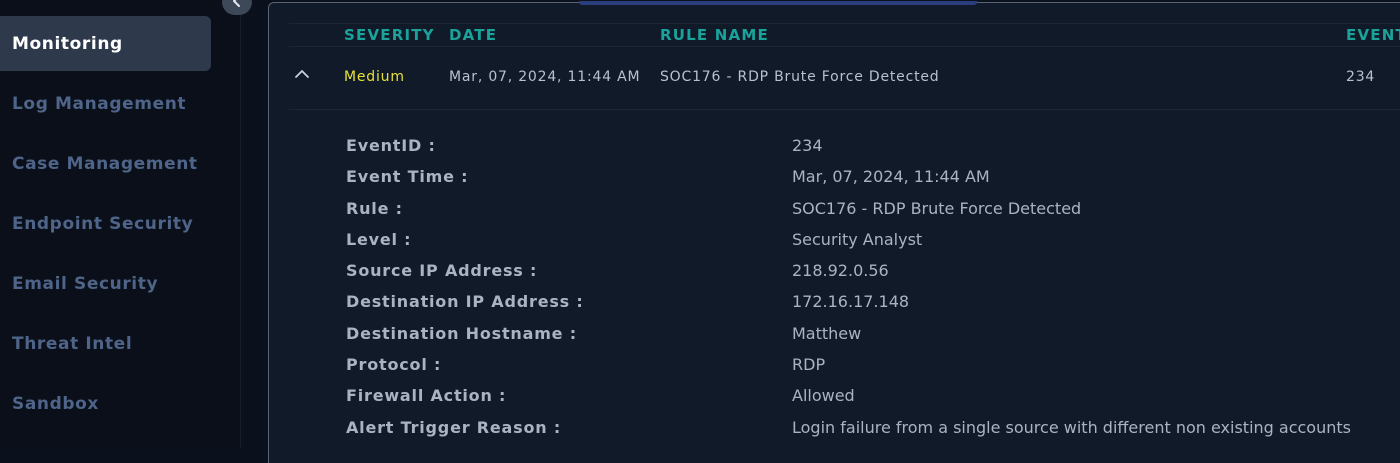 Image resolution: width=1400 pixels, height=463 pixels. What do you see at coordinates (545, 77) in the screenshot?
I see `alert-date: Mar, 07, 2024, 11:44 AM` at bounding box center [545, 77].